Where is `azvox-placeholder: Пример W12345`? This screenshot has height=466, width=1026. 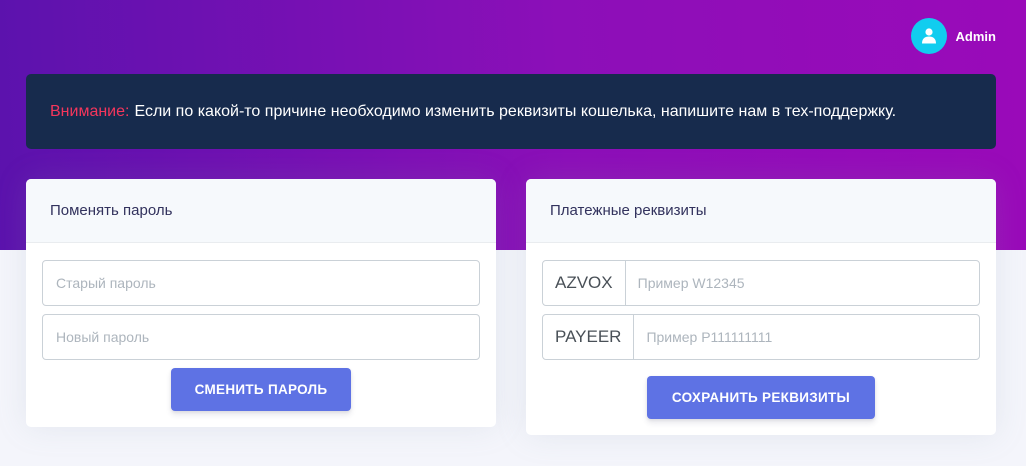 azvox-placeholder: Пример W12345 is located at coordinates (691, 283).